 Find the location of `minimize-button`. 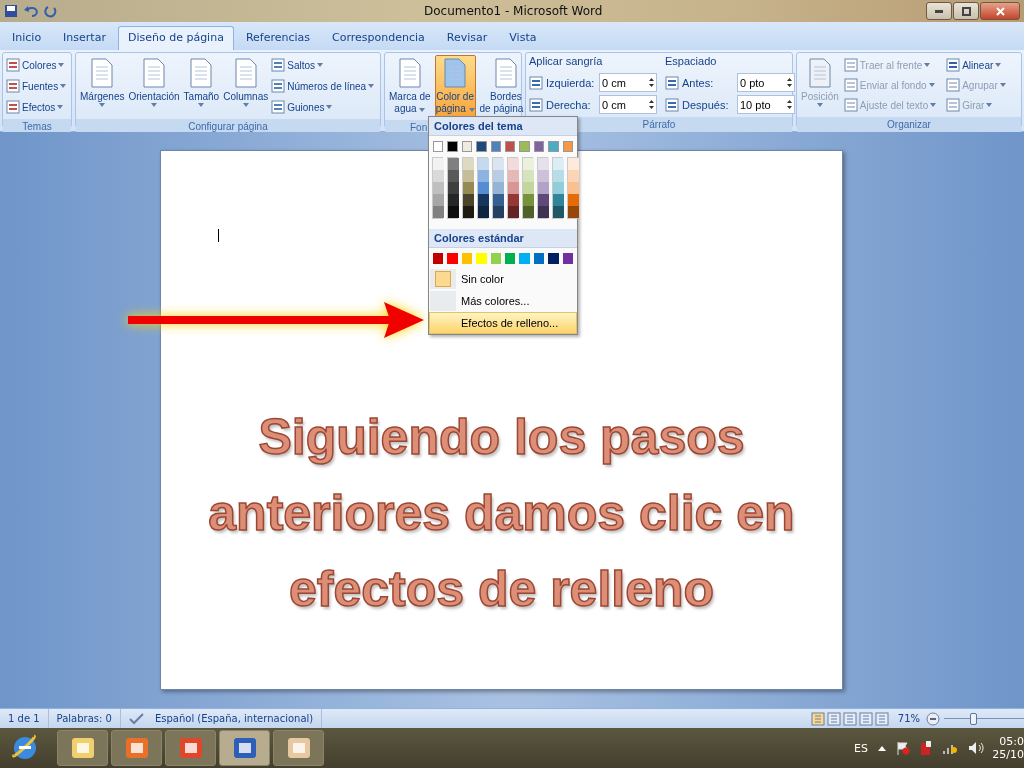

minimize-button is located at coordinates (939, 11).